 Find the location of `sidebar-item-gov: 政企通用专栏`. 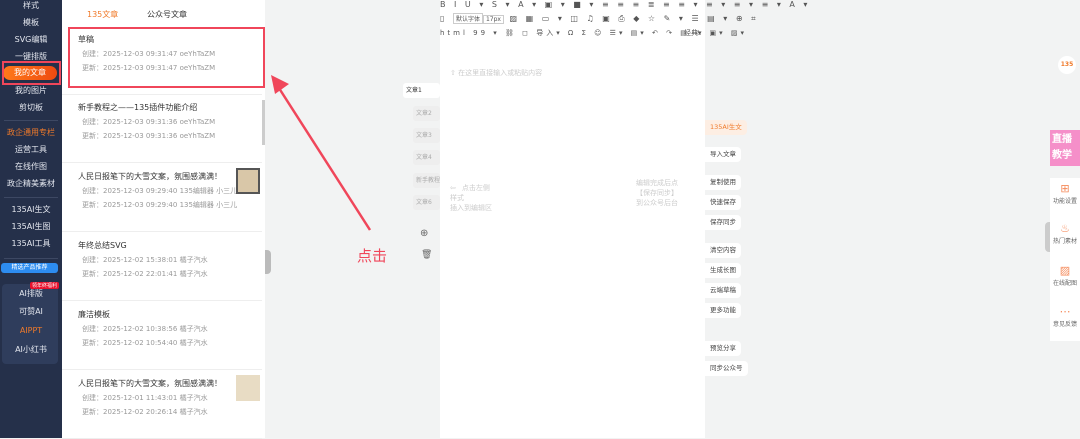

sidebar-item-gov: 政企通用专栏 is located at coordinates (31, 133).